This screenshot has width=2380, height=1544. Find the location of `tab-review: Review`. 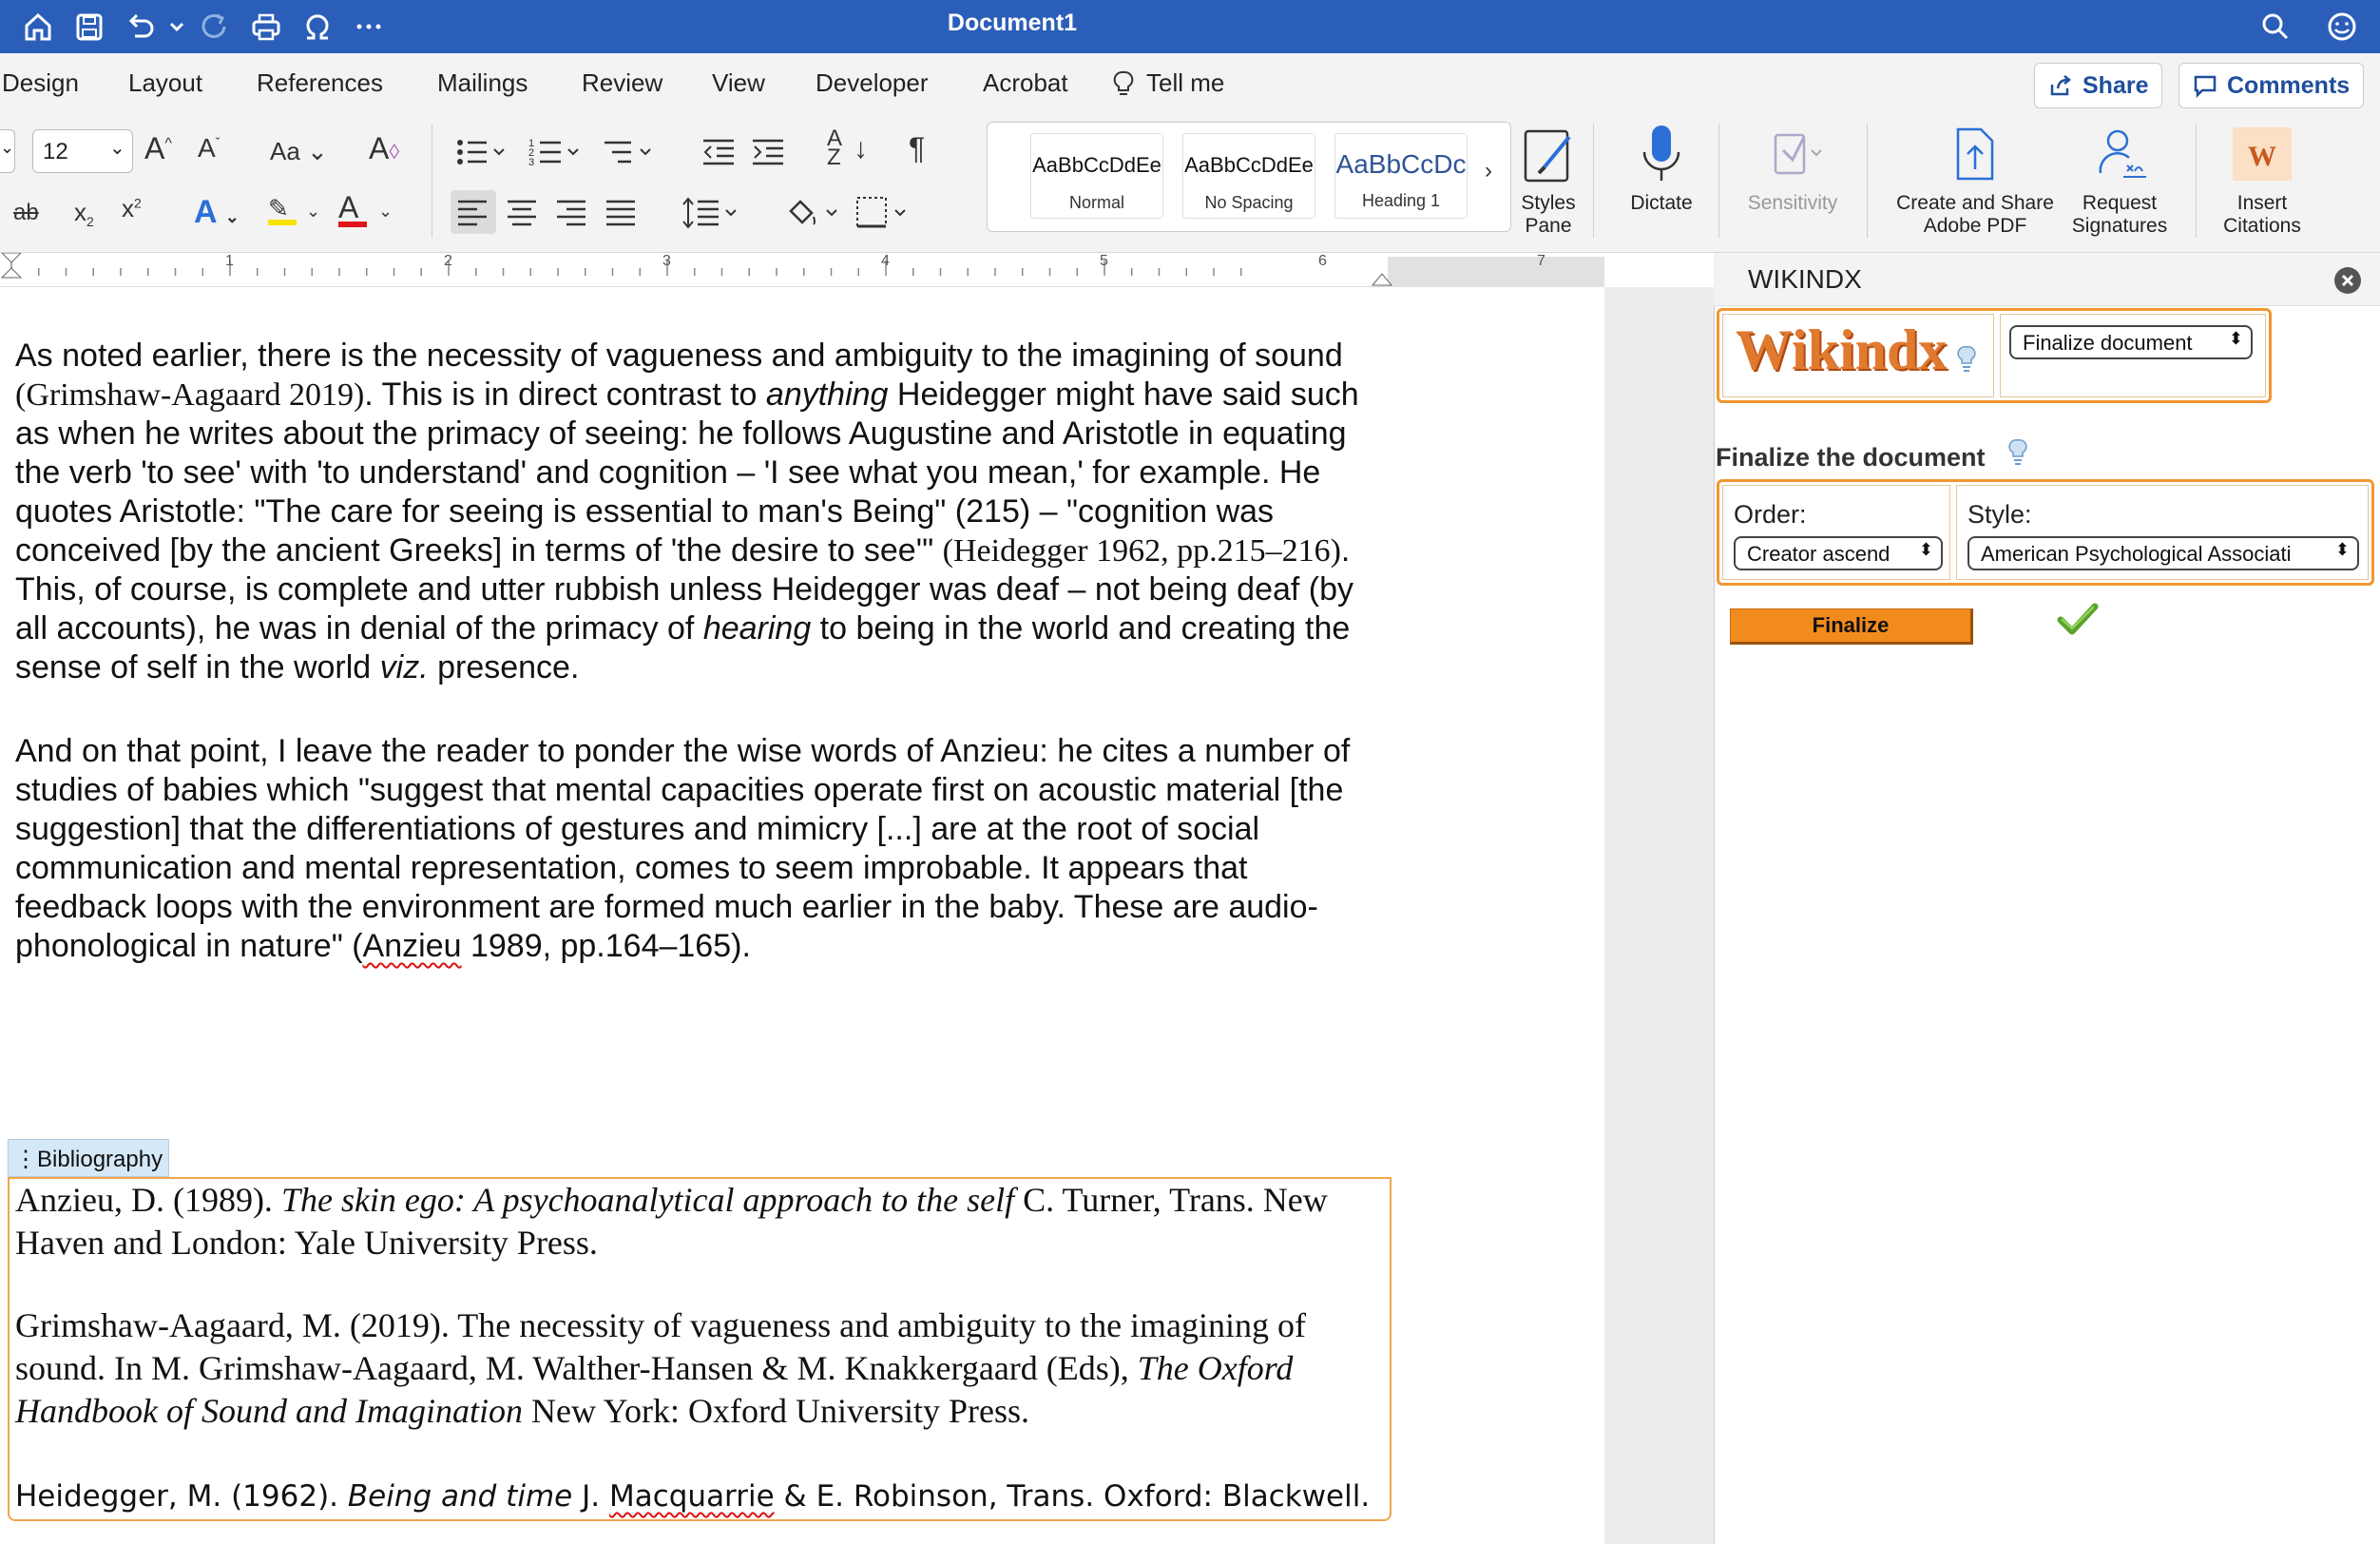

tab-review: Review is located at coordinates (622, 83).